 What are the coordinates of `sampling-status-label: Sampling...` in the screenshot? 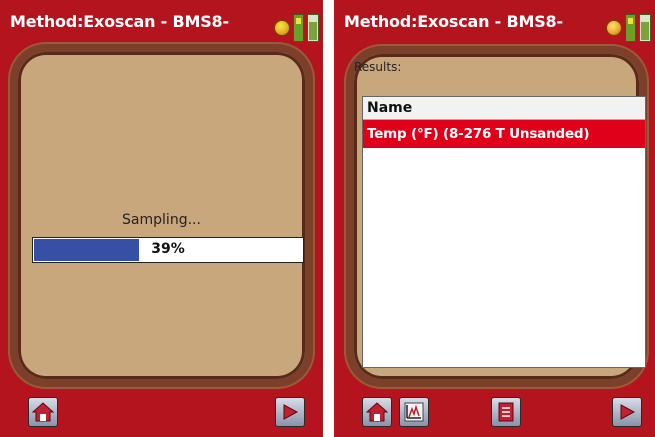 It's located at (161, 220).